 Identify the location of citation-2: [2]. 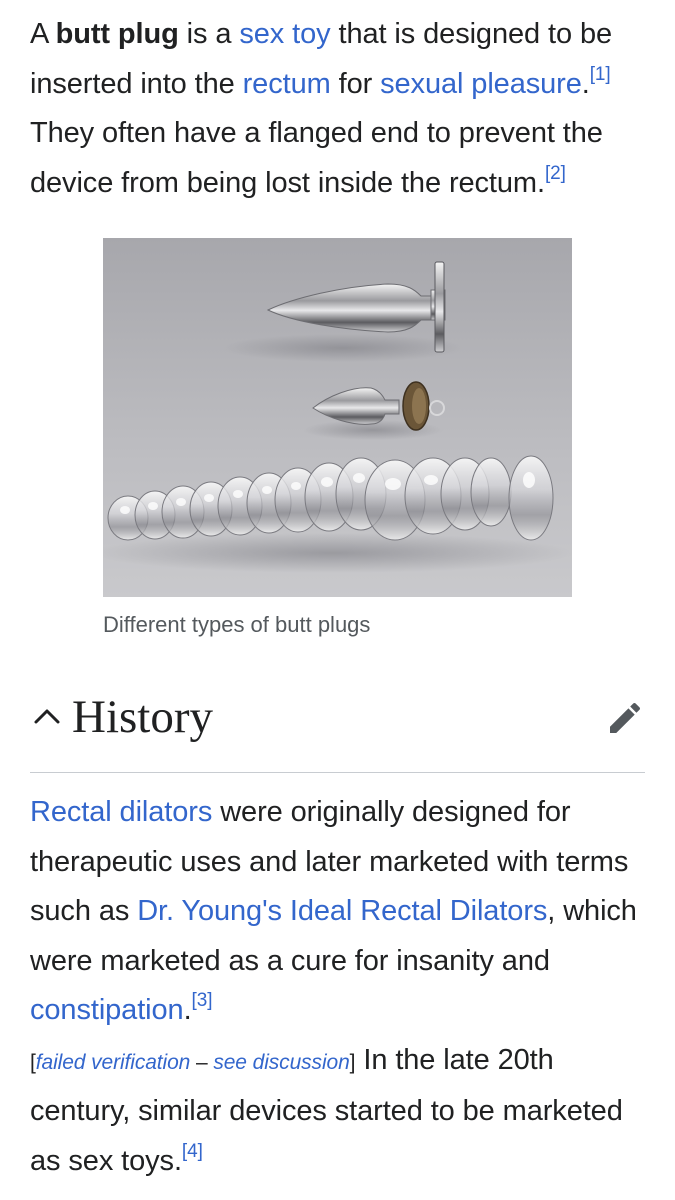
(555, 173).